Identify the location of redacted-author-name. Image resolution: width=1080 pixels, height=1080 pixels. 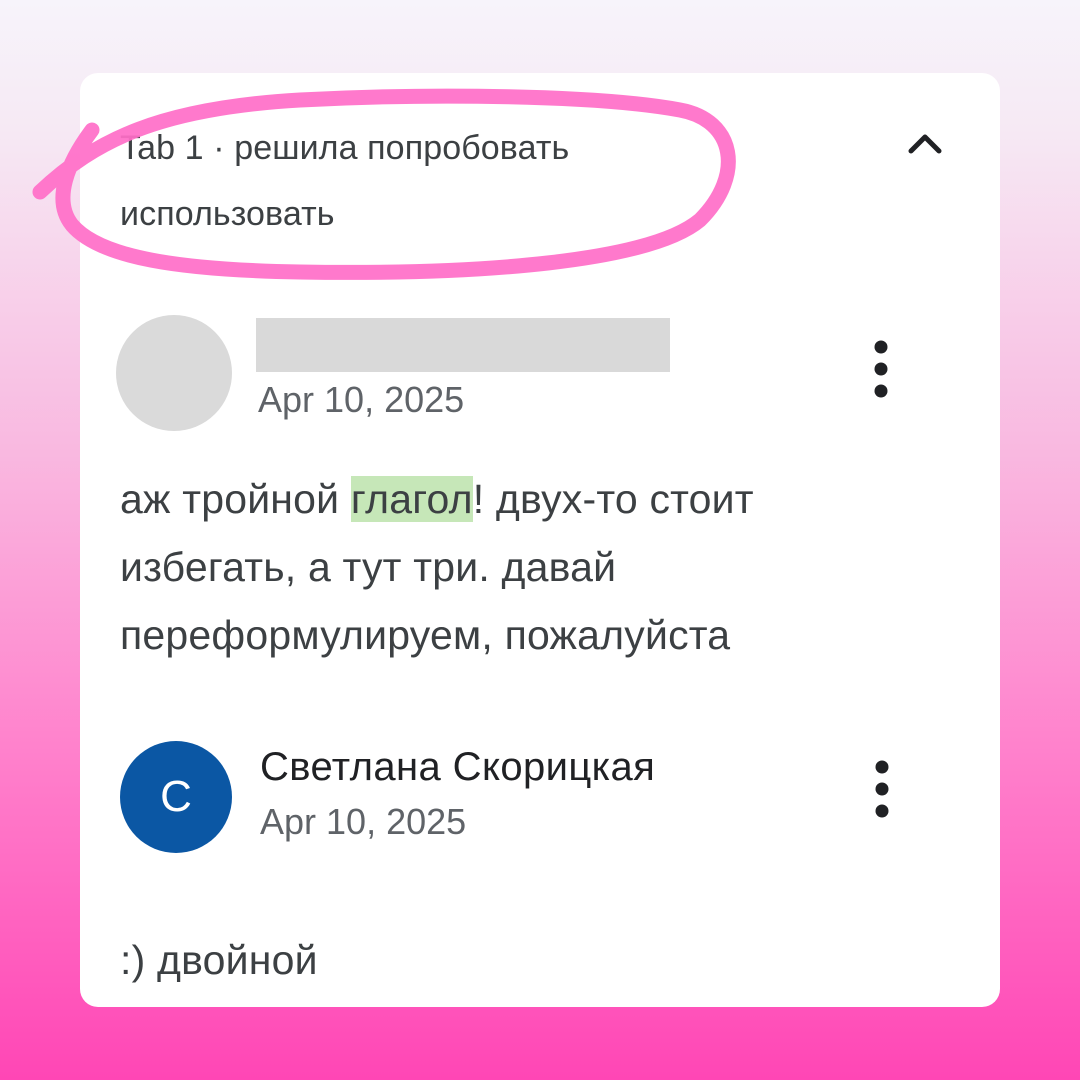
(463, 345).